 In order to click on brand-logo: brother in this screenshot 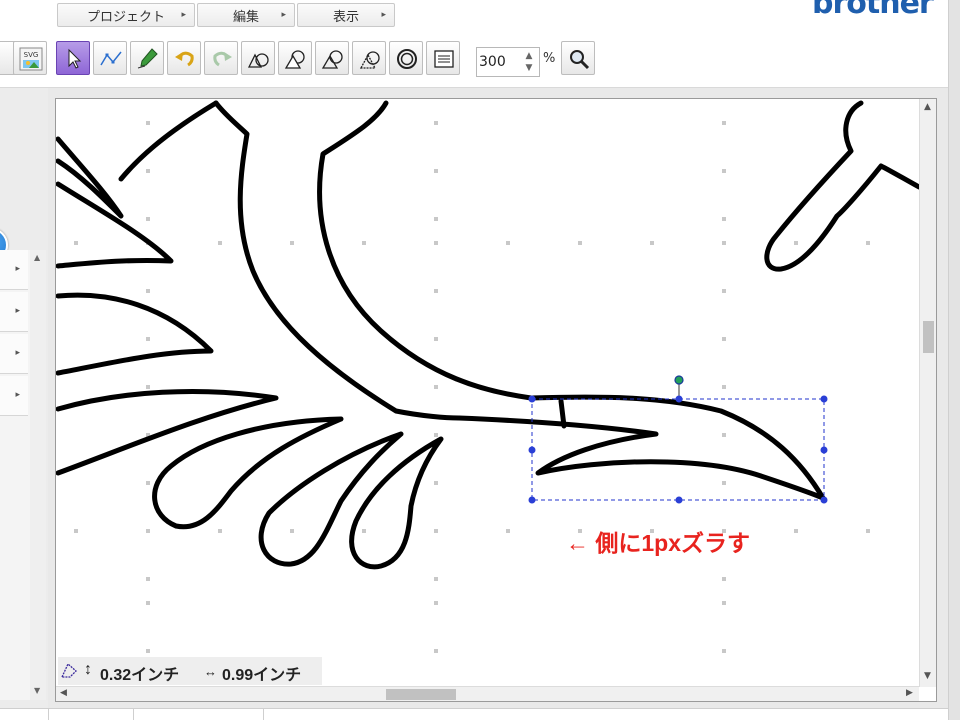, I will do `click(873, 10)`.